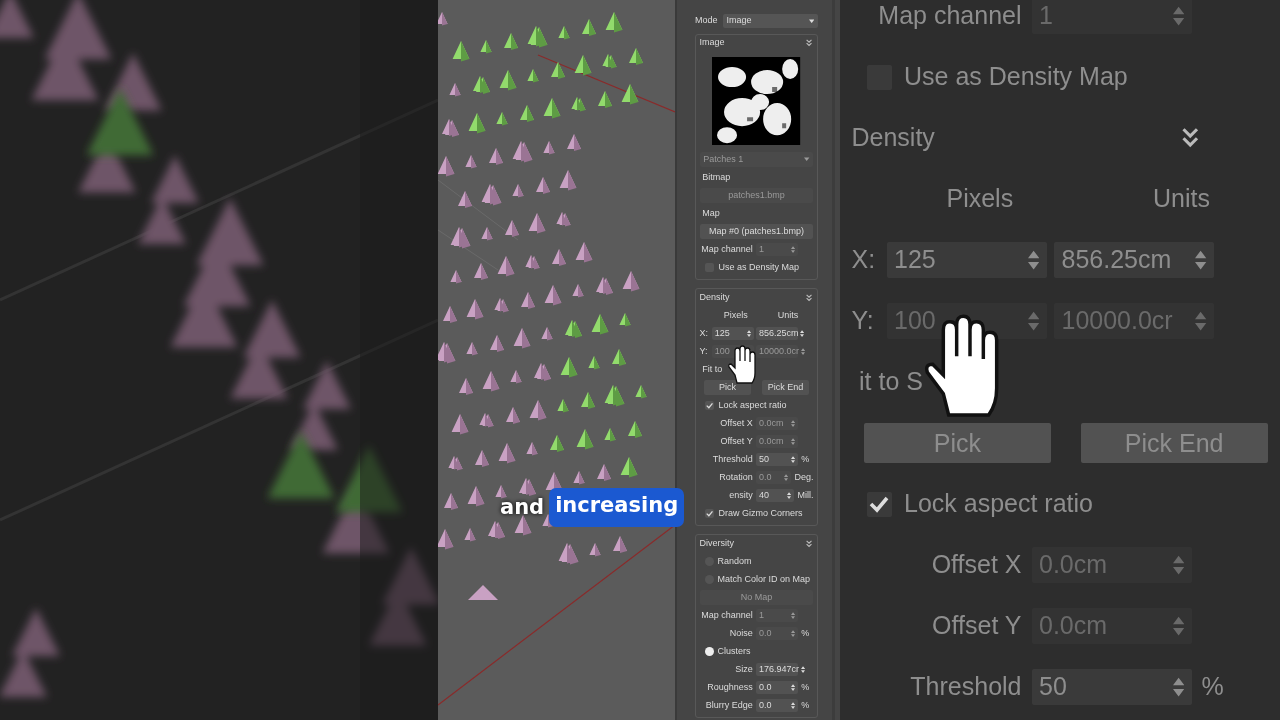  What do you see at coordinates (764, 579) in the screenshot?
I see `radio-label: Match Color ID on Map` at bounding box center [764, 579].